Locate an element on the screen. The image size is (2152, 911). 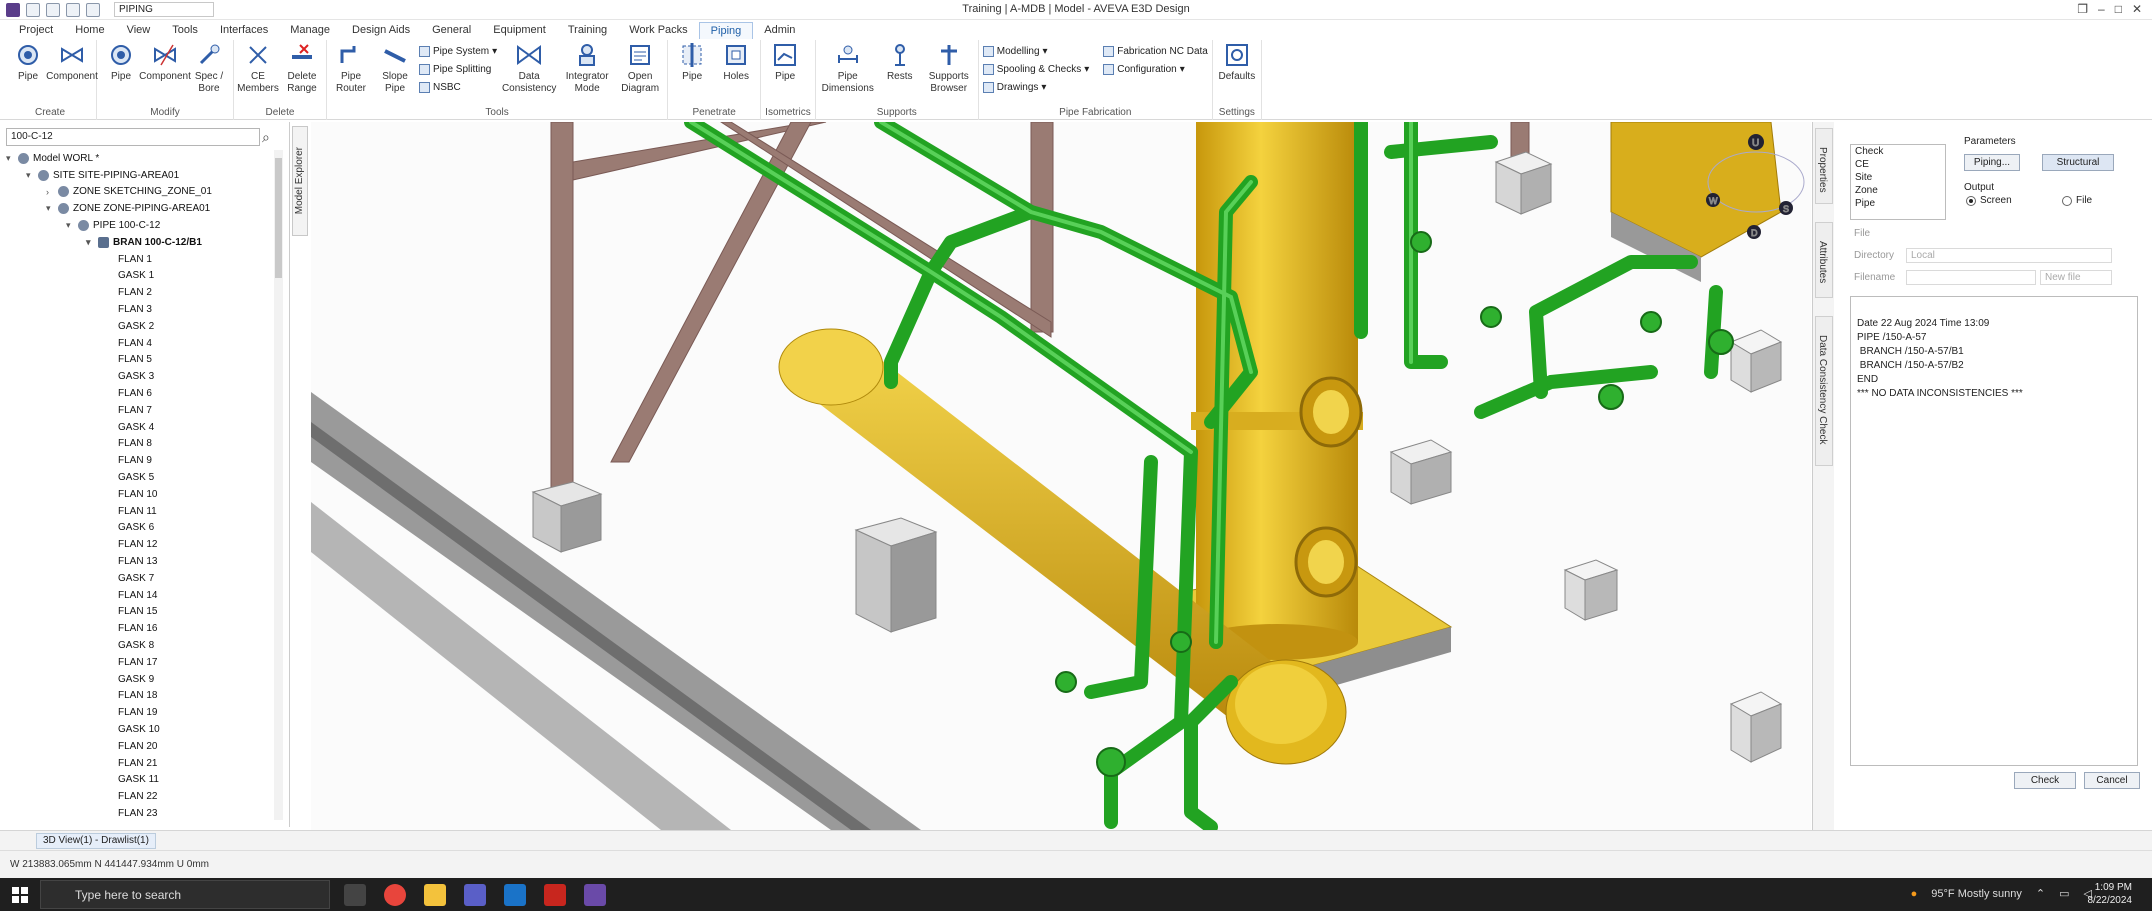
tree-node: GASK 4 is located at coordinates (141, 427).